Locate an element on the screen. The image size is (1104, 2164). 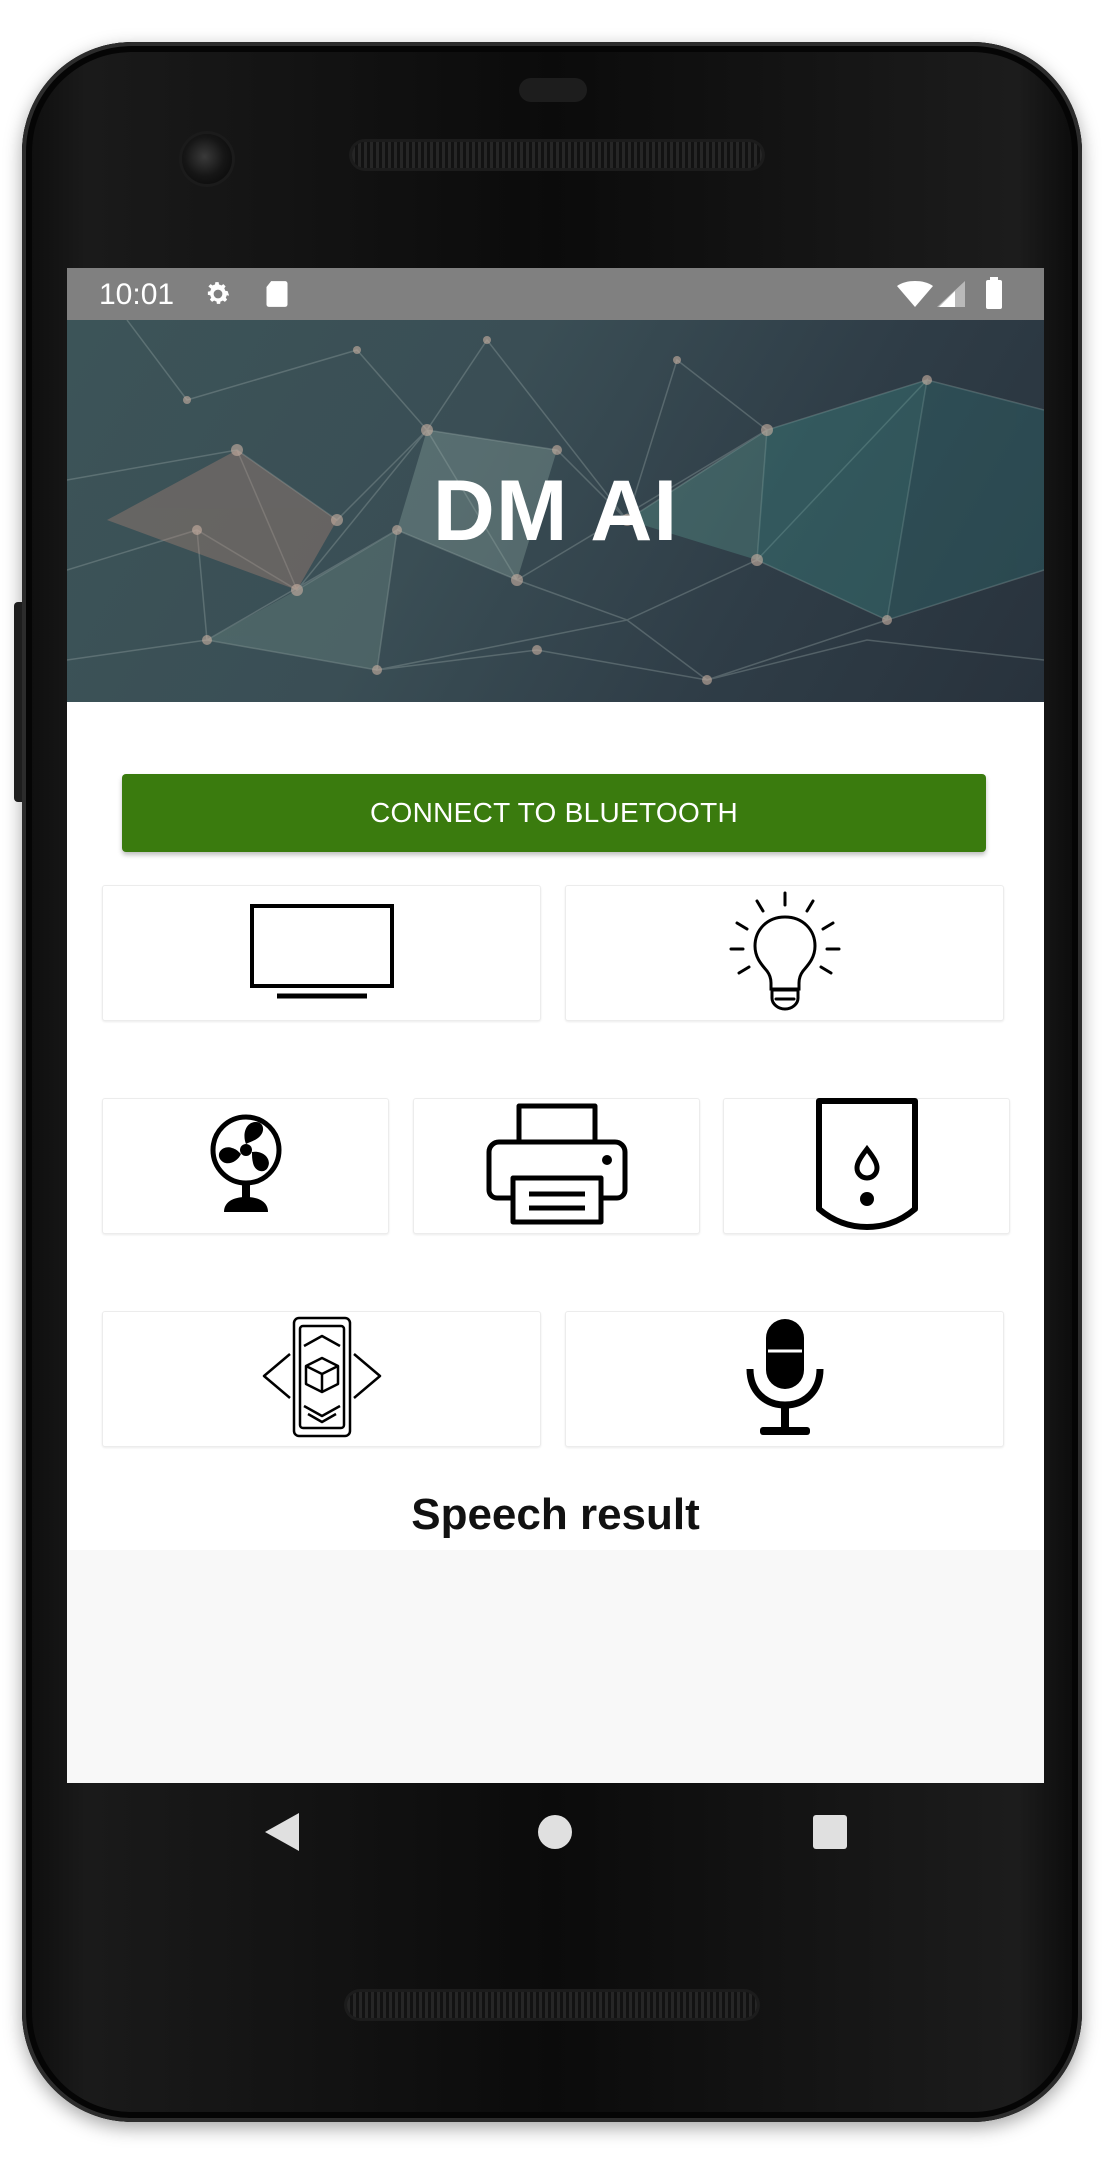
printer-tile is located at coordinates (556, 1166).